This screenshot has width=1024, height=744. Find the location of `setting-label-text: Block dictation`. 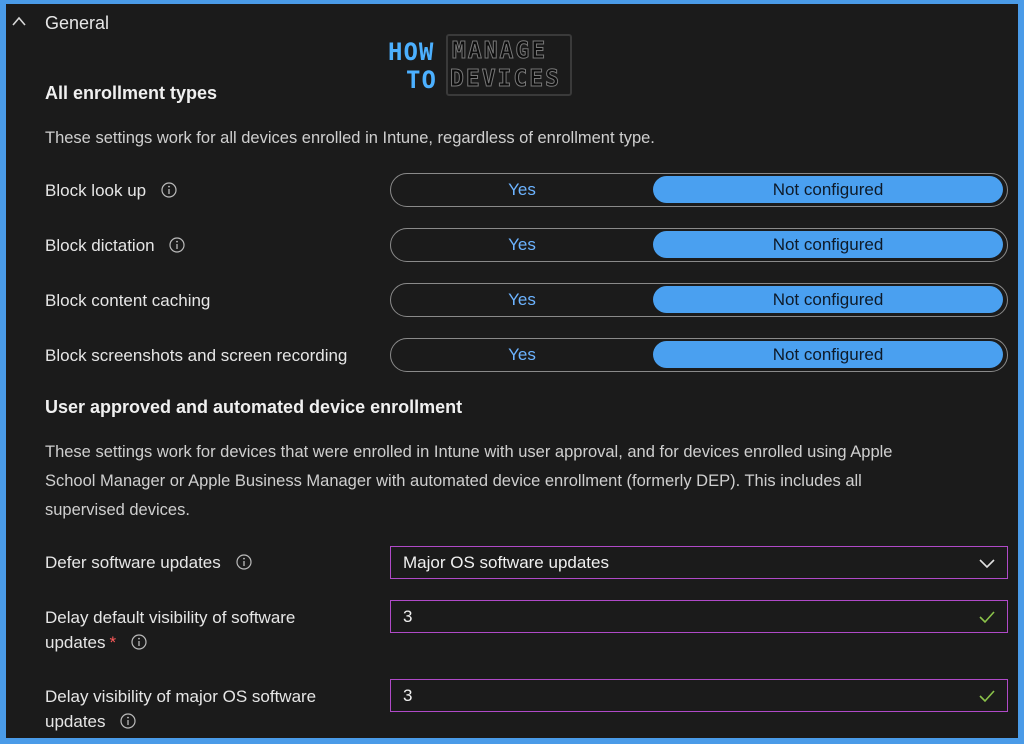

setting-label-text: Block dictation is located at coordinates (100, 245).